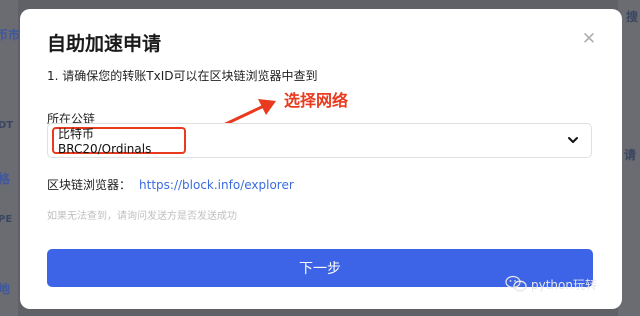 The width and height of the screenshot is (640, 316). What do you see at coordinates (182, 76) in the screenshot?
I see `txid-tip: 1. 请确保您的转账TxID可以在区块链浏览器中查到` at bounding box center [182, 76].